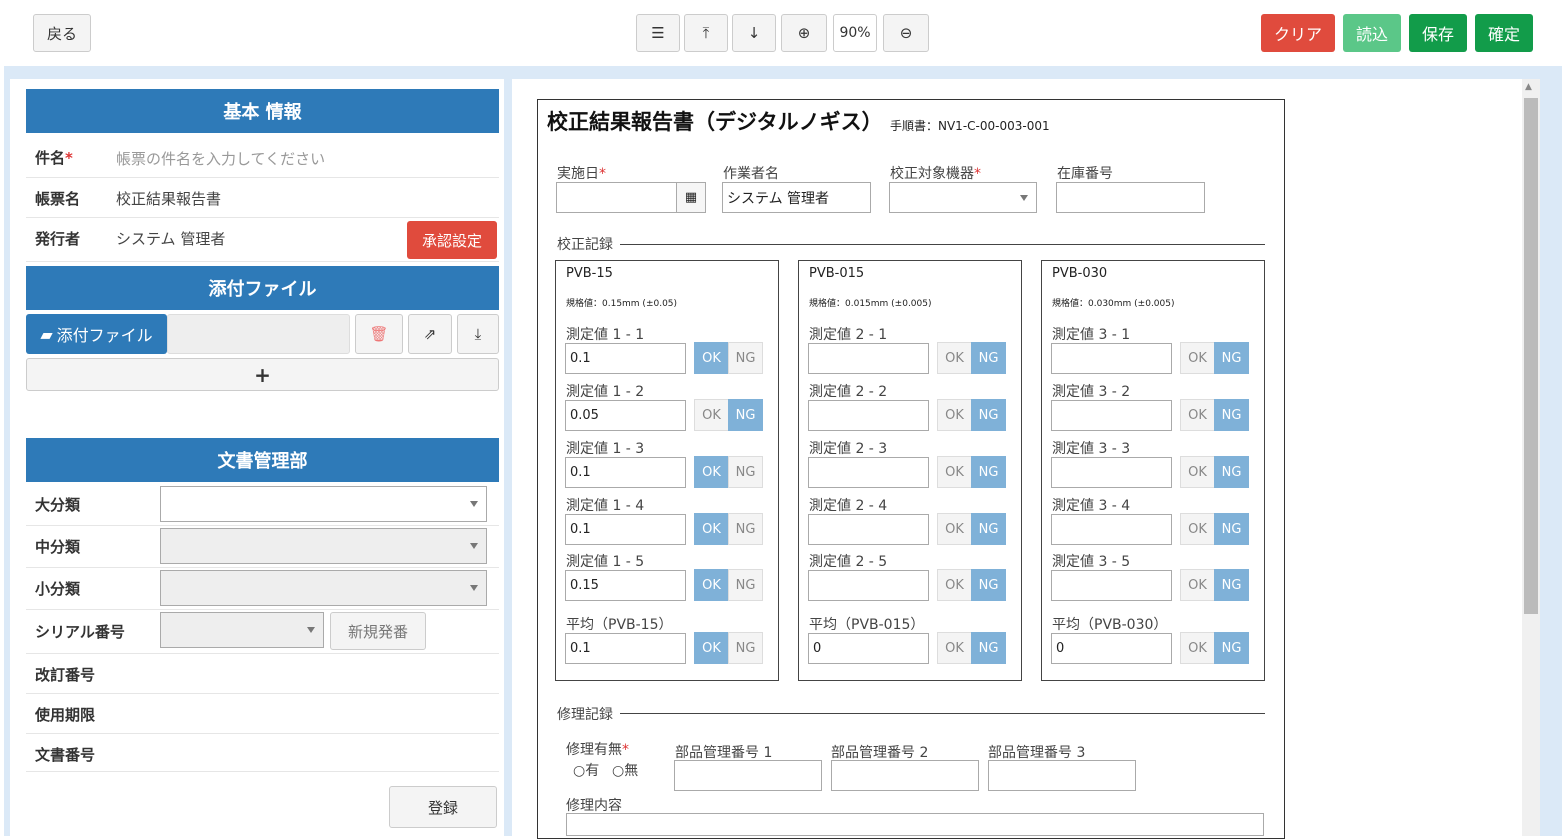 This screenshot has width=1566, height=839. I want to click on part2-input, so click(905, 775).